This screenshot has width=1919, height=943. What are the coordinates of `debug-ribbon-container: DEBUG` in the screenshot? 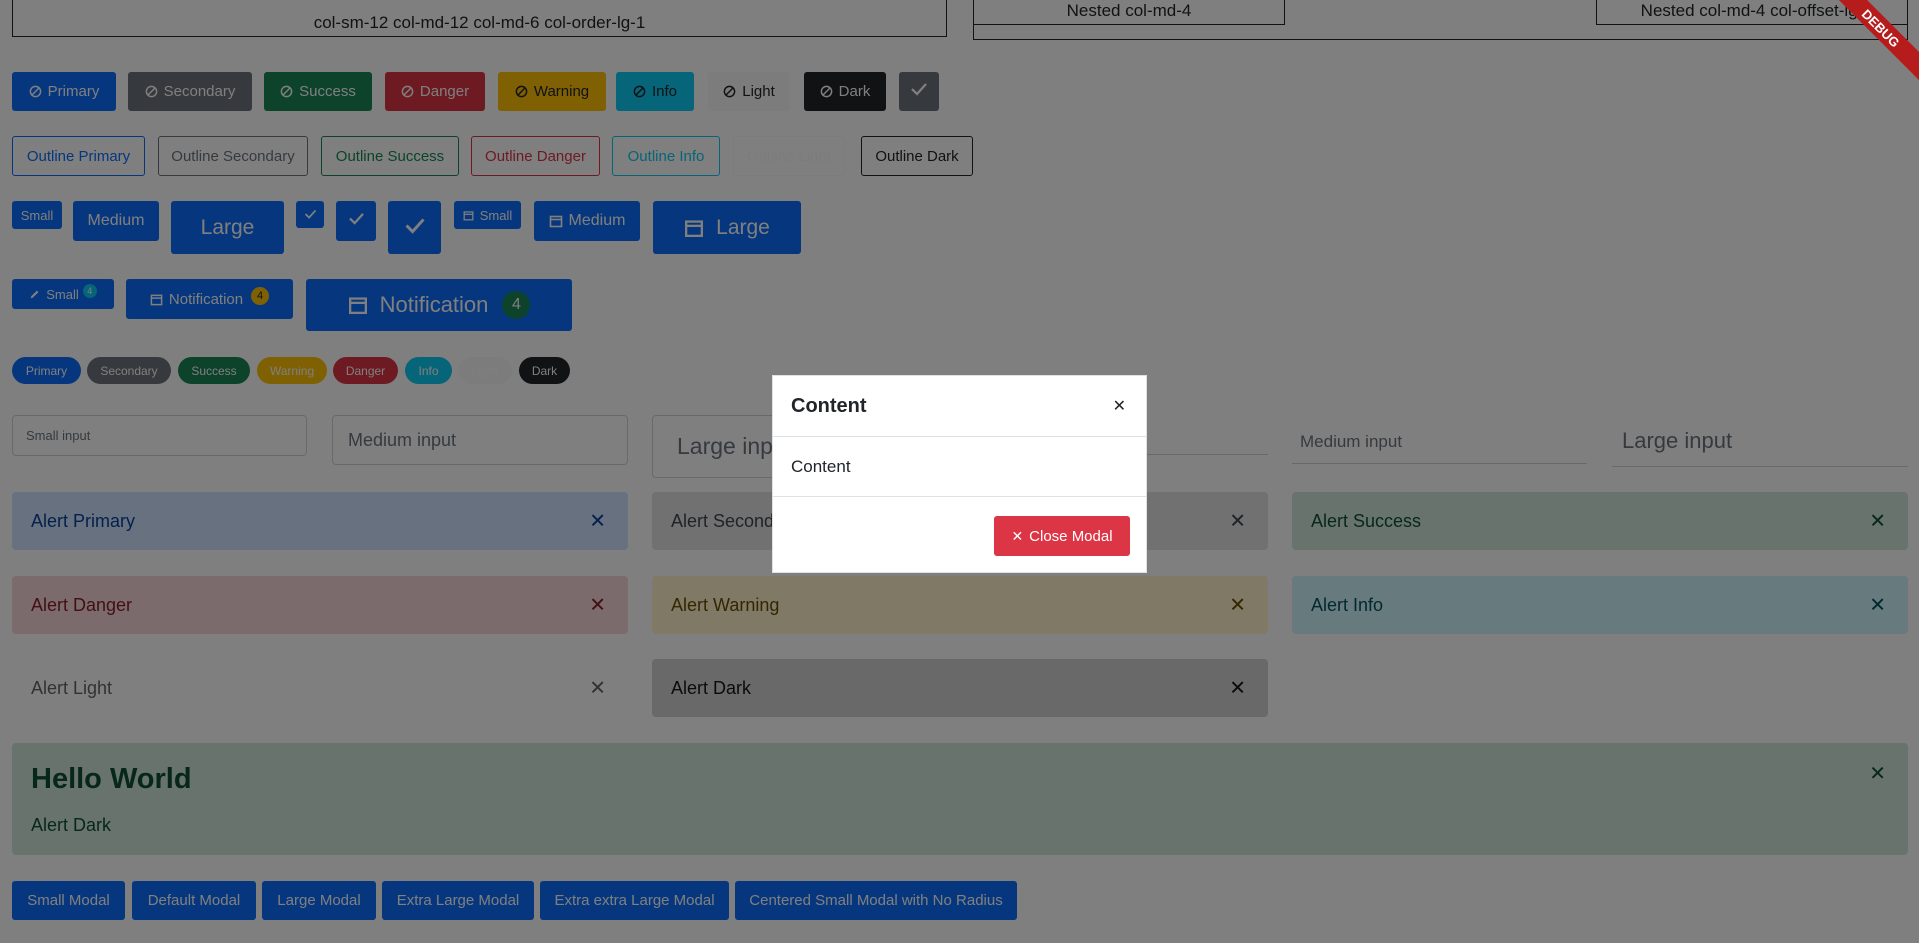 It's located at (1879, 40).